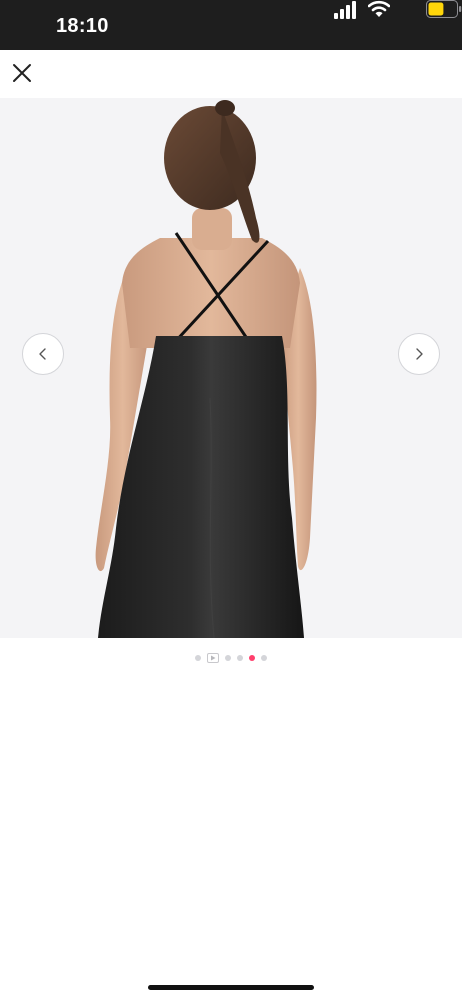 The image size is (462, 999). I want to click on top-bar, so click(231, 74).